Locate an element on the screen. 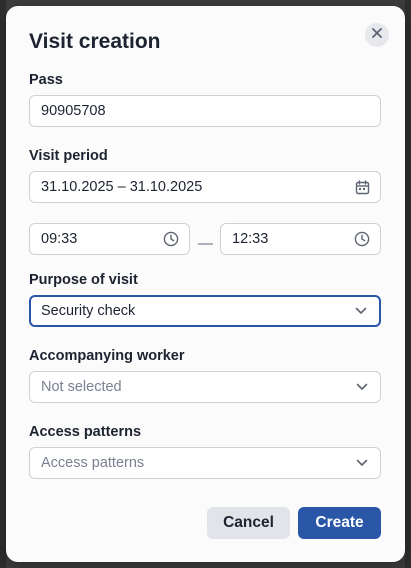 The image size is (411, 568). accompanying-worker-select: Not selected is located at coordinates (205, 387).